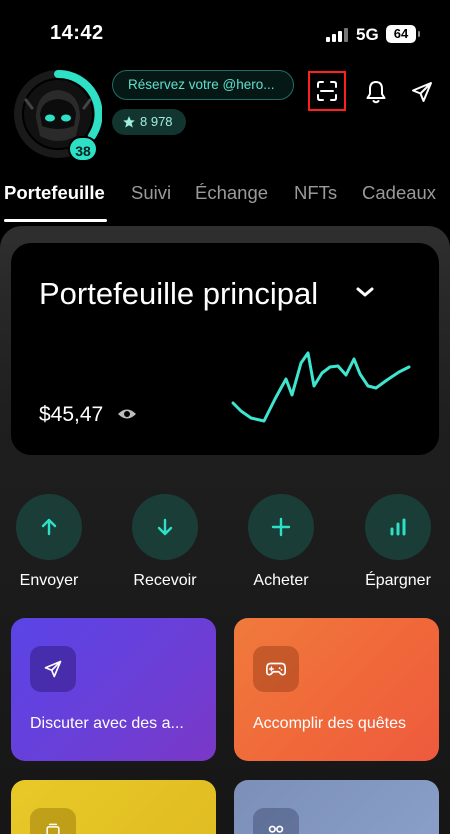 The image size is (450, 834). What do you see at coordinates (129, 122) in the screenshot?
I see `star-icon` at bounding box center [129, 122].